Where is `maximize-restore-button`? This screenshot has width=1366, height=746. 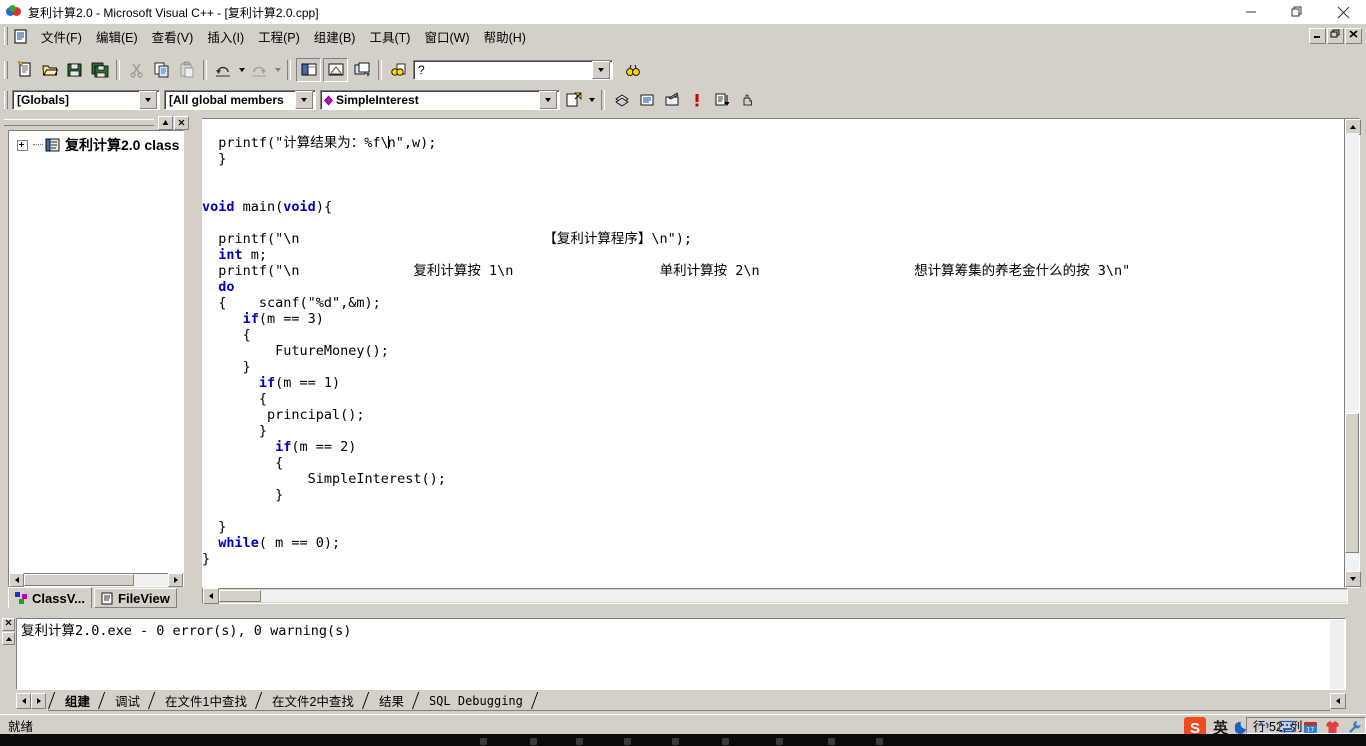
maximize-restore-button is located at coordinates (1297, 12).